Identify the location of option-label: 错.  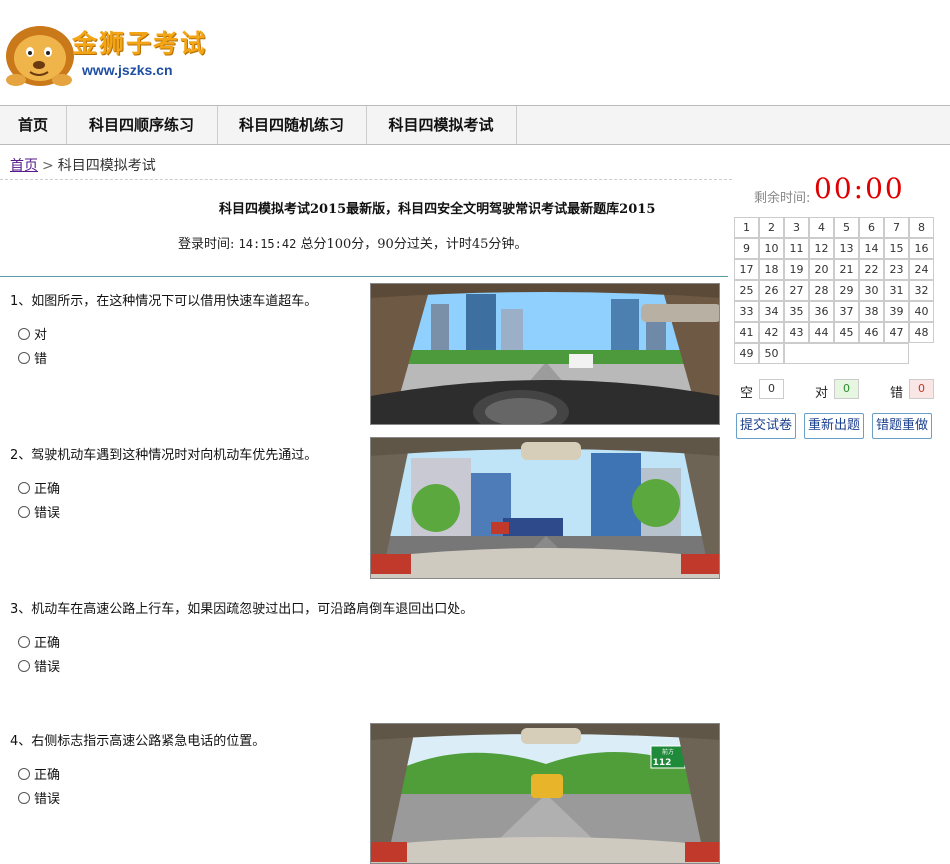
(41, 359).